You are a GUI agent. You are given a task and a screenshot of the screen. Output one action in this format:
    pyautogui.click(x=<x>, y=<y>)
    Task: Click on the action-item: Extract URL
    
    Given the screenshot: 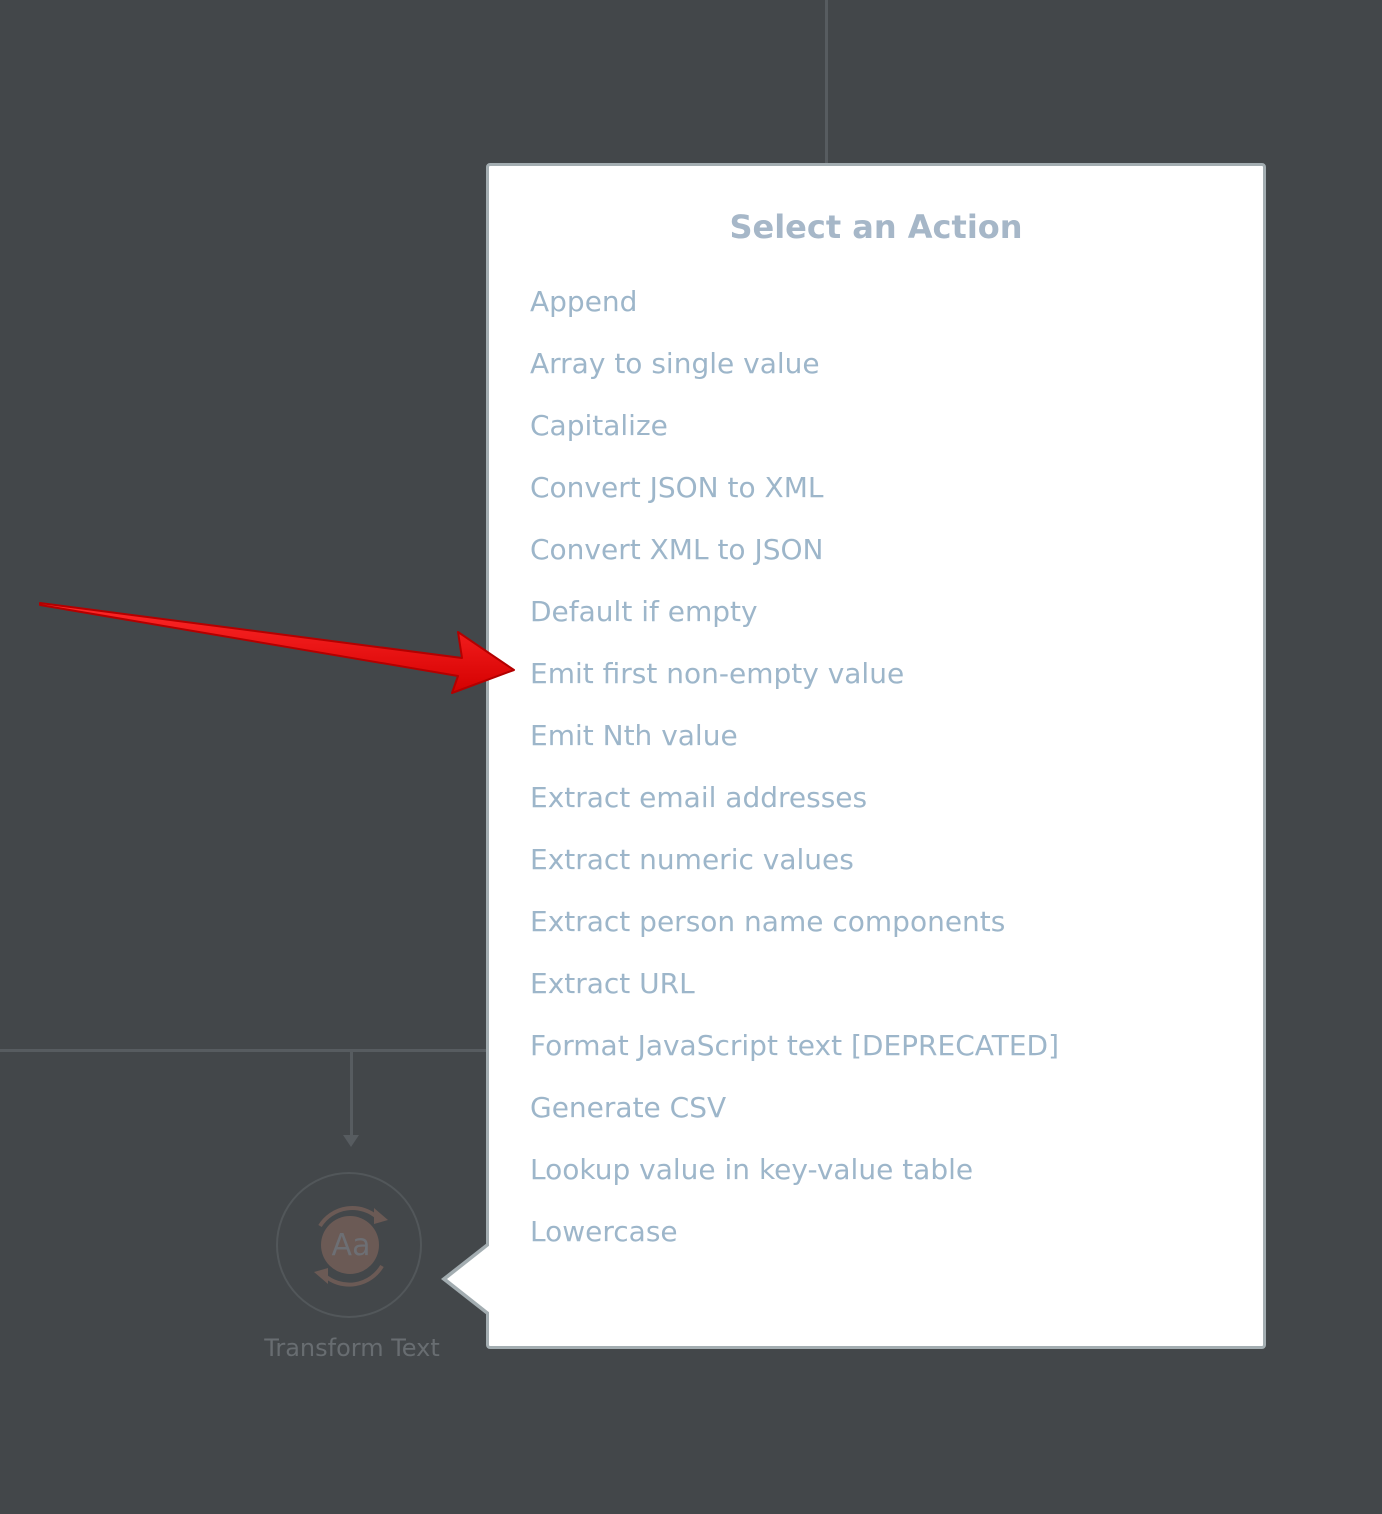 What is the action you would take?
    pyautogui.click(x=794, y=993)
    